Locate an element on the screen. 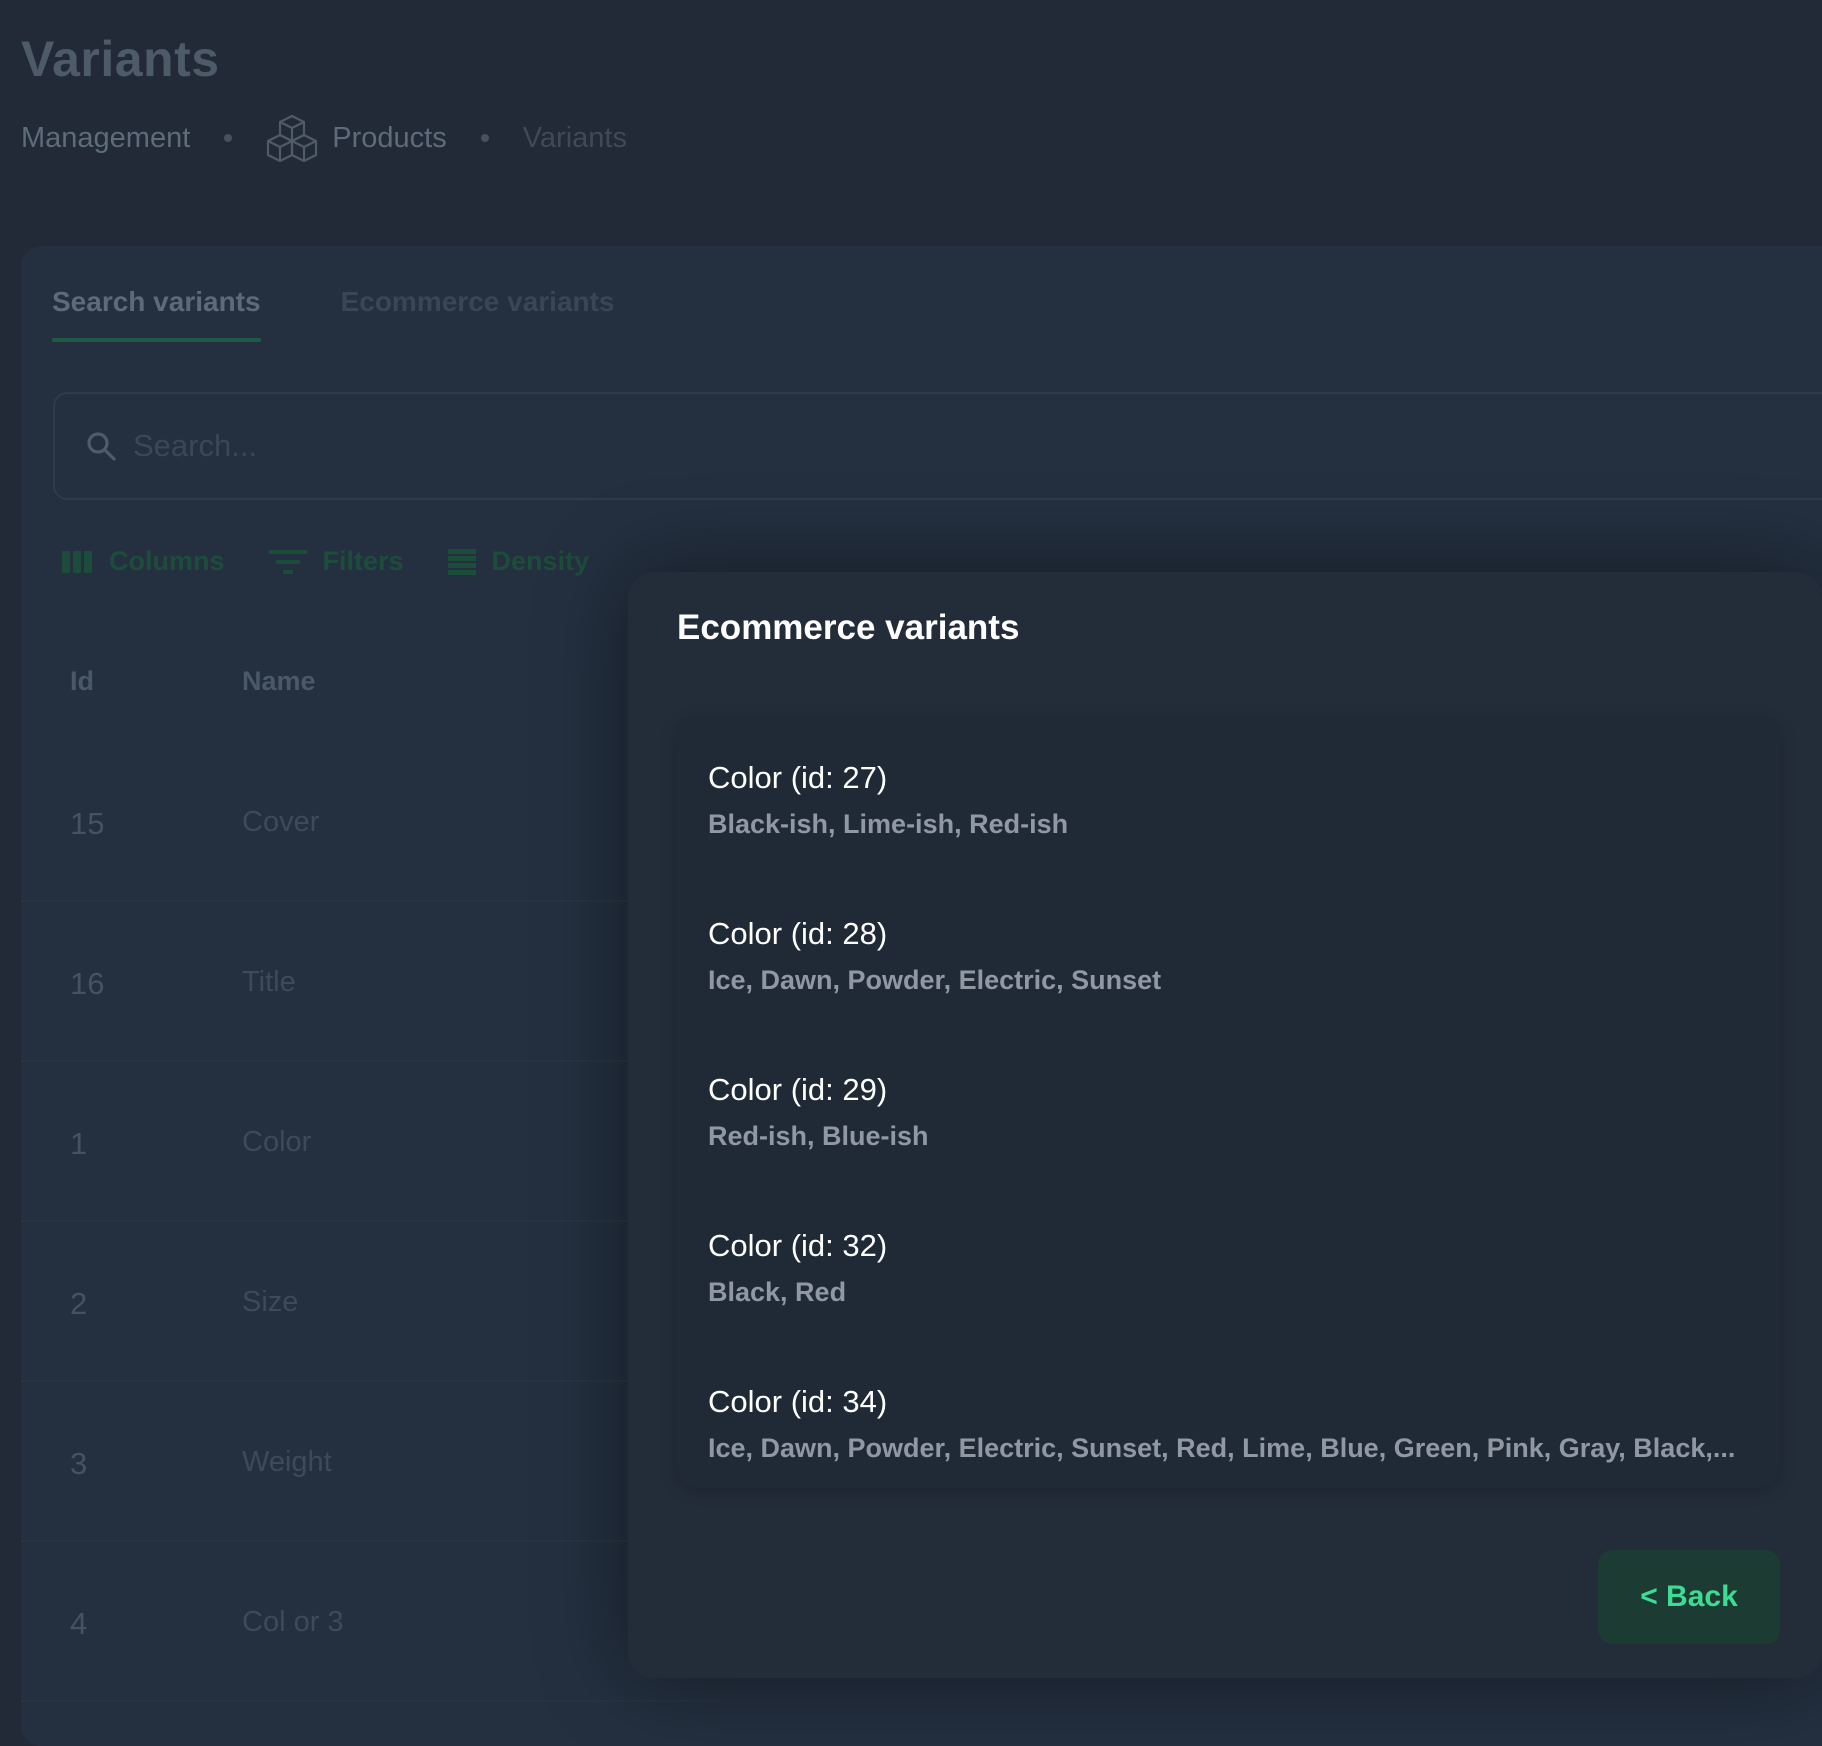  density-button: Density is located at coordinates (518, 561).